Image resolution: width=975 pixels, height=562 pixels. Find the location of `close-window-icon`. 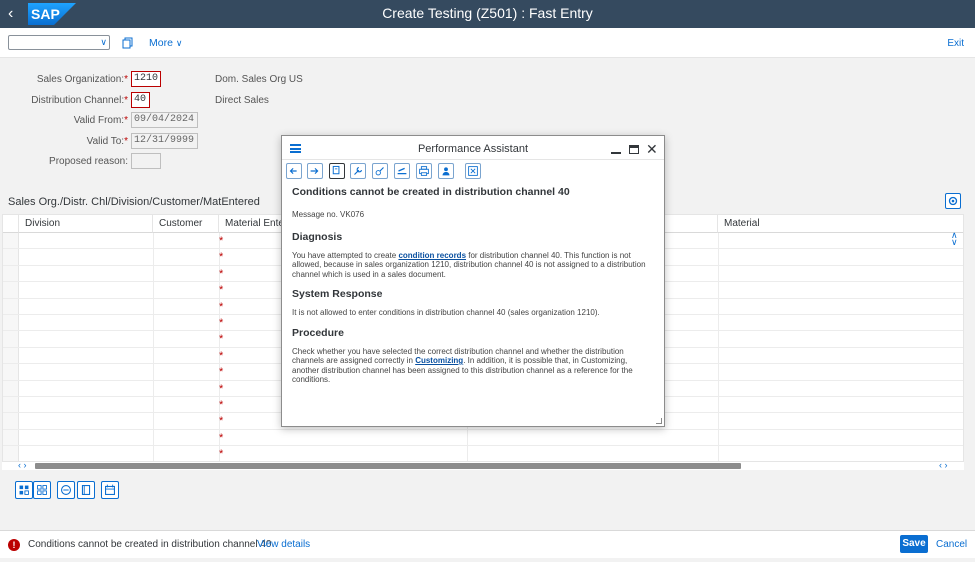

close-window-icon is located at coordinates (473, 171).